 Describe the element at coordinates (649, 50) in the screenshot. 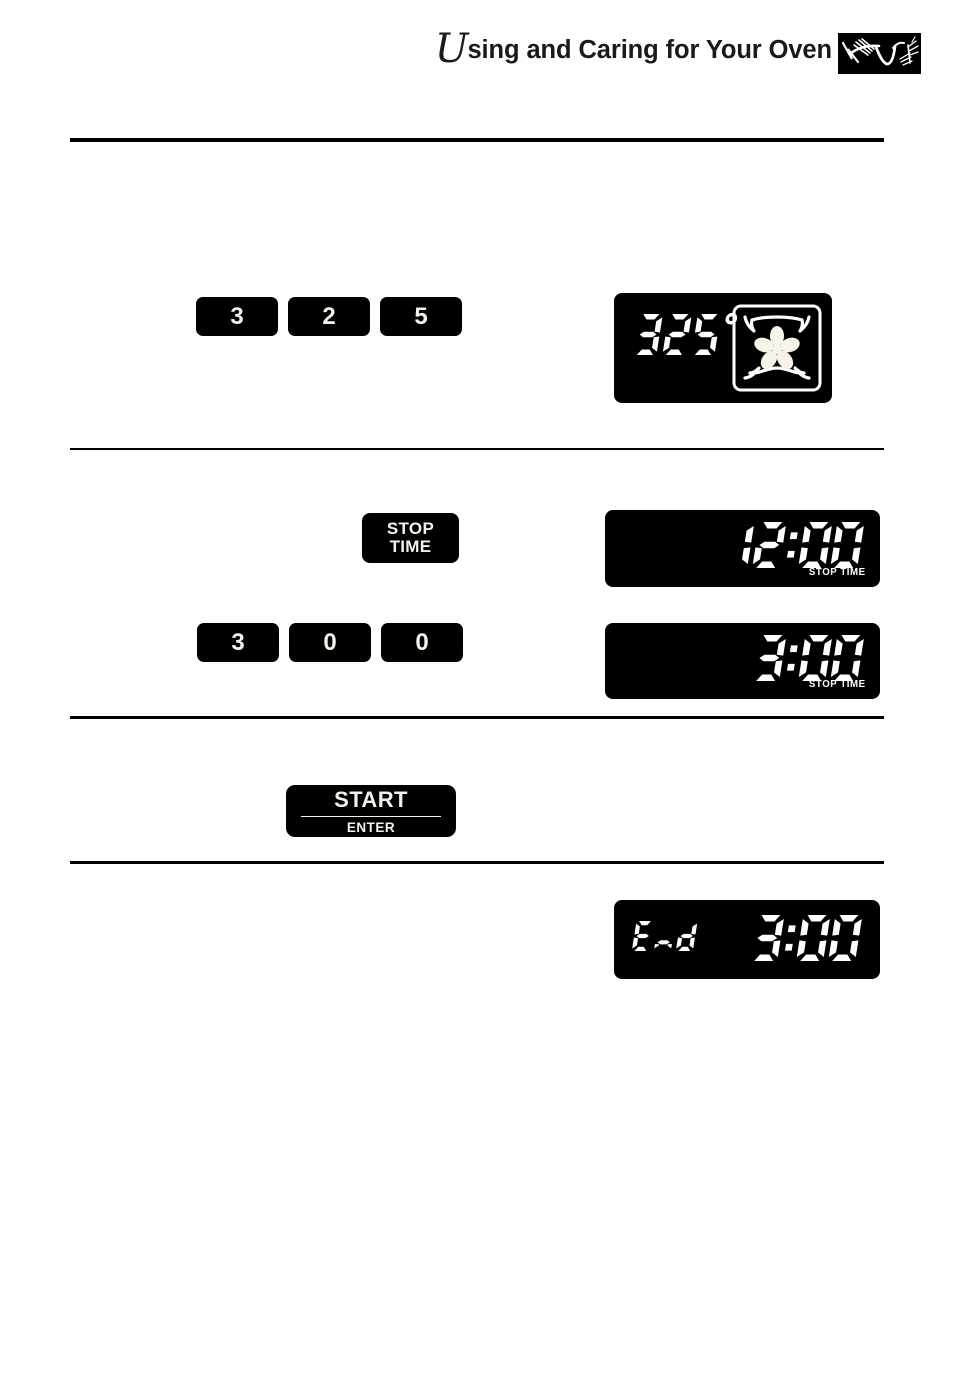

I see `page-title-text: sing and Caring for Your Oven` at that location.